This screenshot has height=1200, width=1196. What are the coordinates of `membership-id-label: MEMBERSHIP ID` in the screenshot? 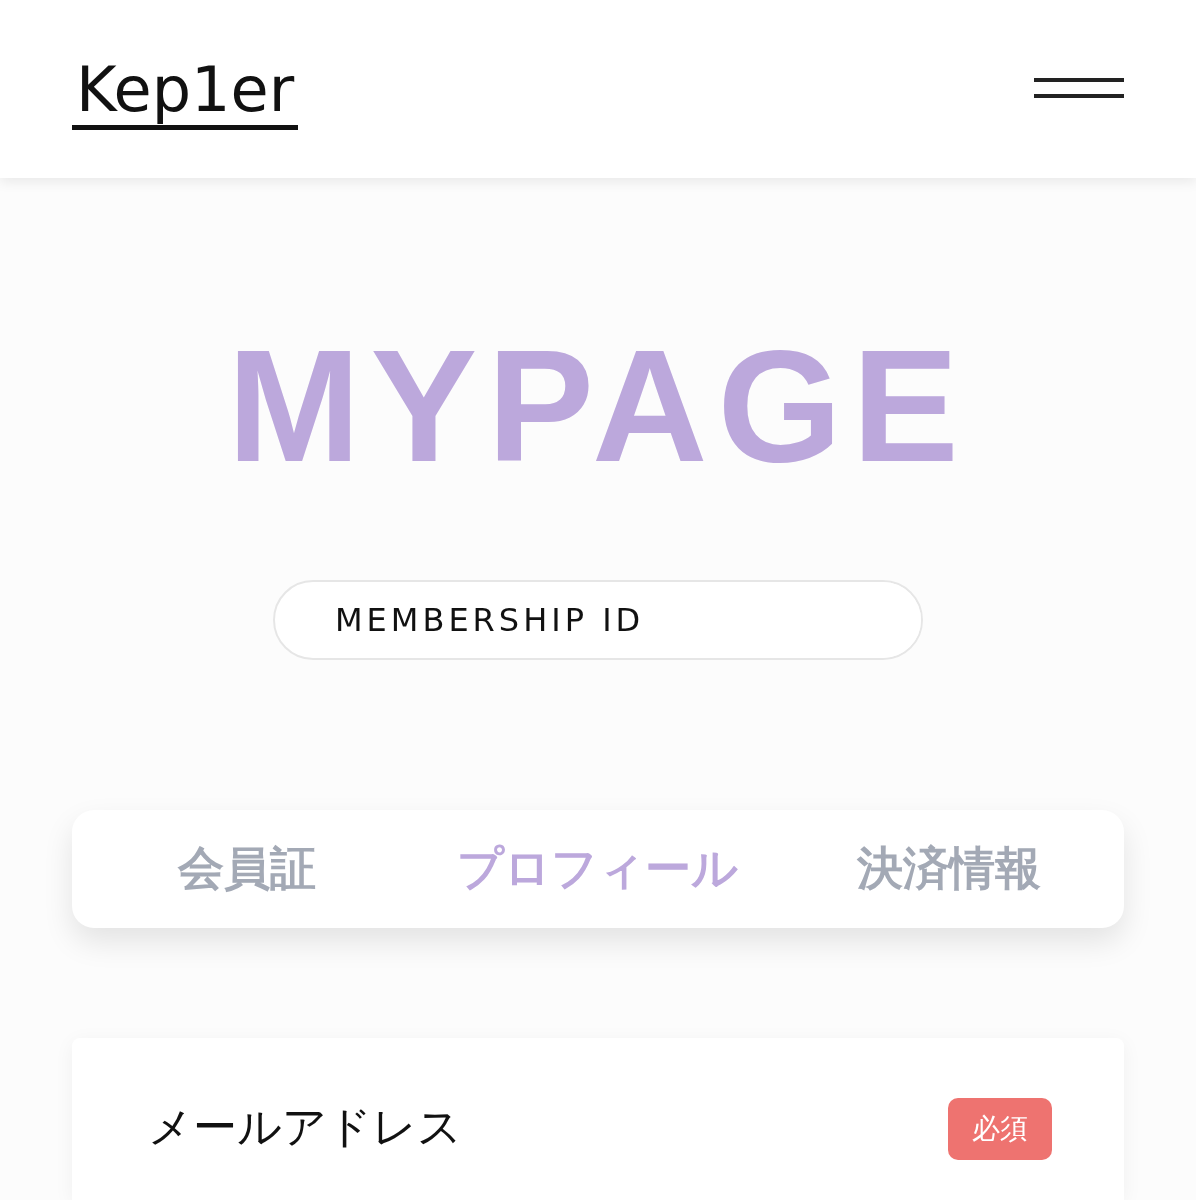 It's located at (490, 620).